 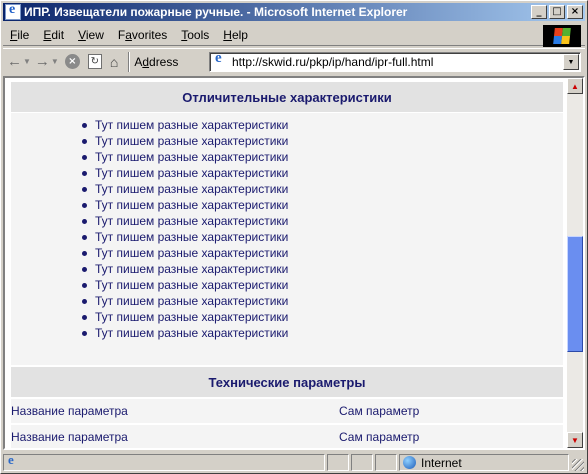 I want to click on vertical-scrollbar: ▲ ▼, so click(x=575, y=263).